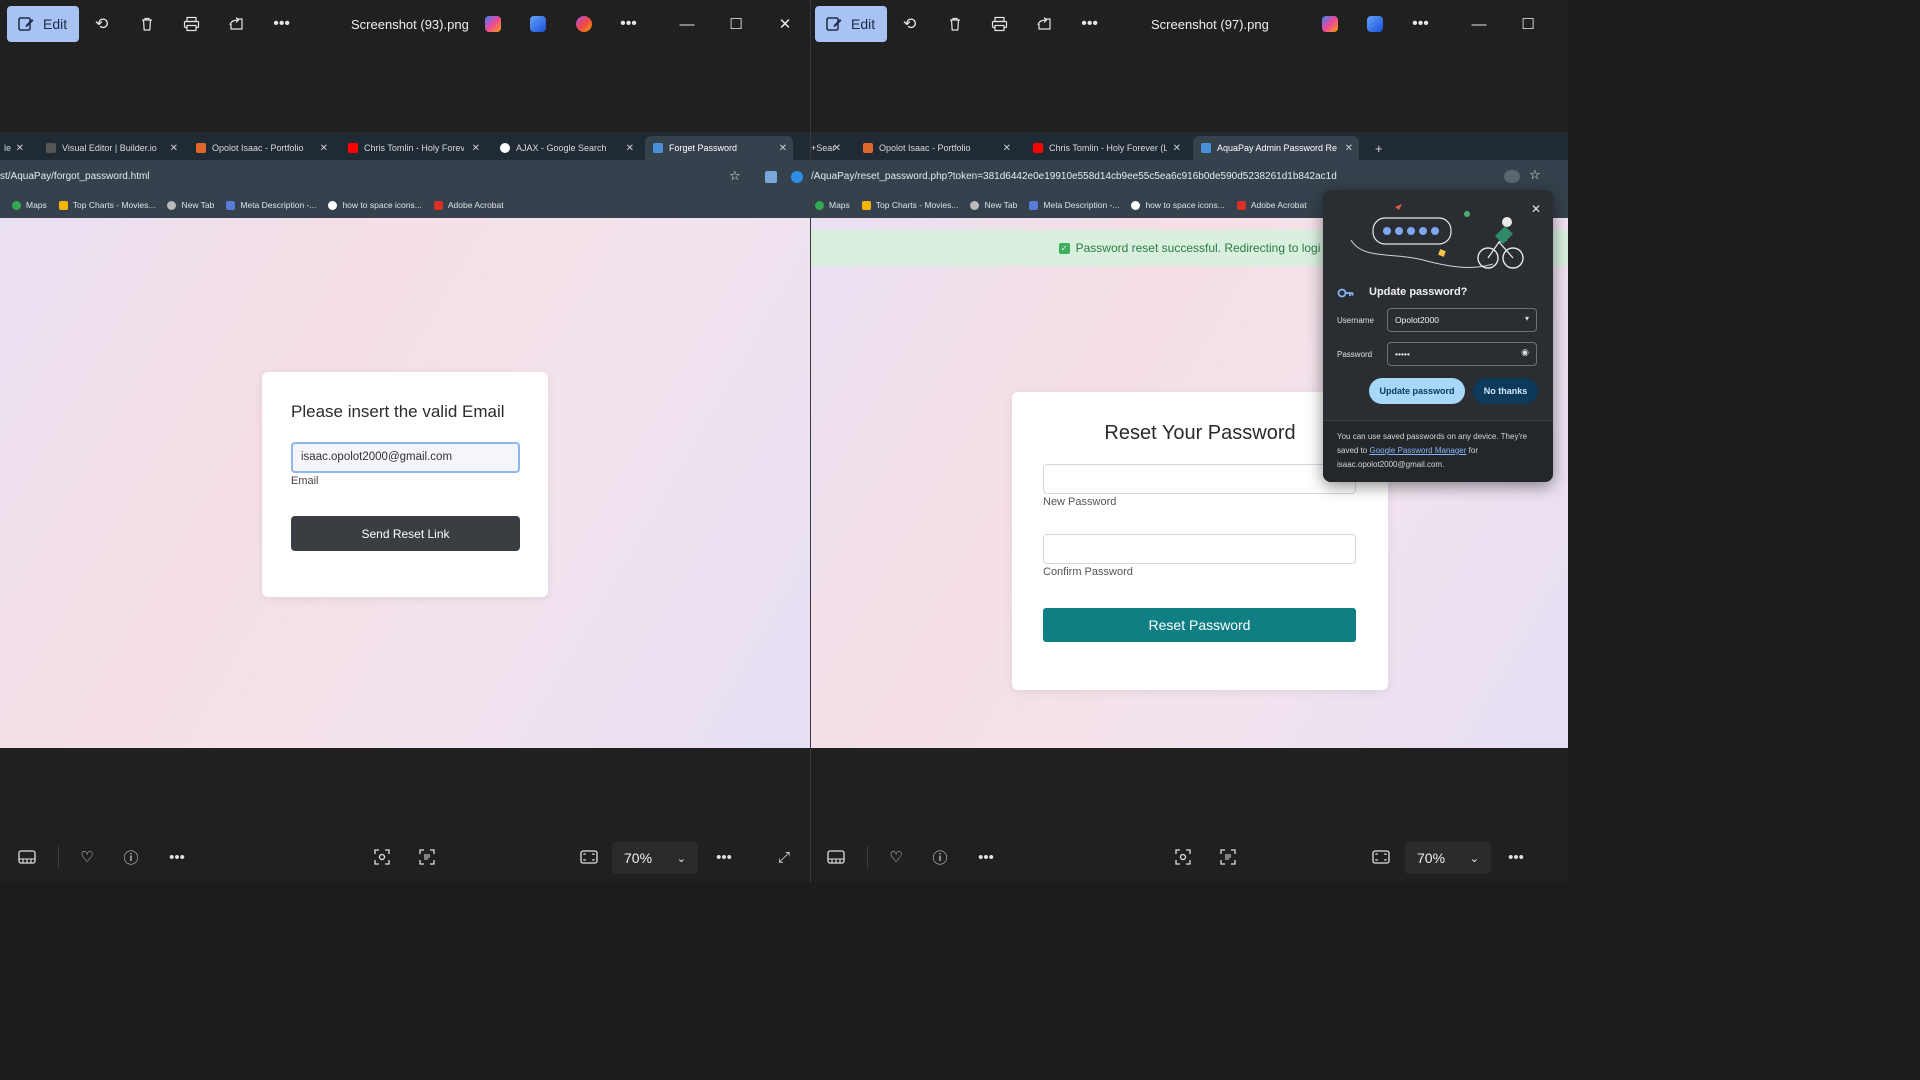 The height and width of the screenshot is (1080, 1920). I want to click on password-field: ••••• ◉, so click(1462, 354).